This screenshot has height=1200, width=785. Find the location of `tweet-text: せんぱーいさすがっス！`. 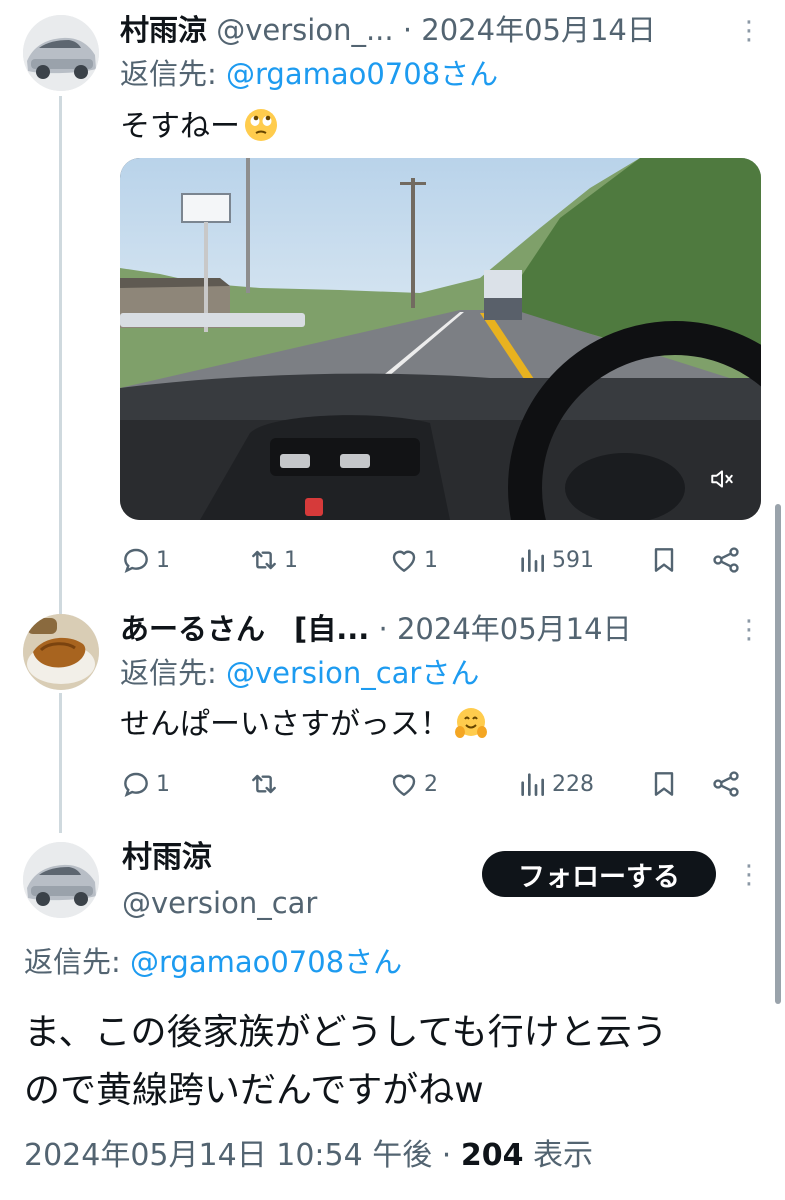

tweet-text: せんぱーいさすがっス！ is located at coordinates (304, 725).